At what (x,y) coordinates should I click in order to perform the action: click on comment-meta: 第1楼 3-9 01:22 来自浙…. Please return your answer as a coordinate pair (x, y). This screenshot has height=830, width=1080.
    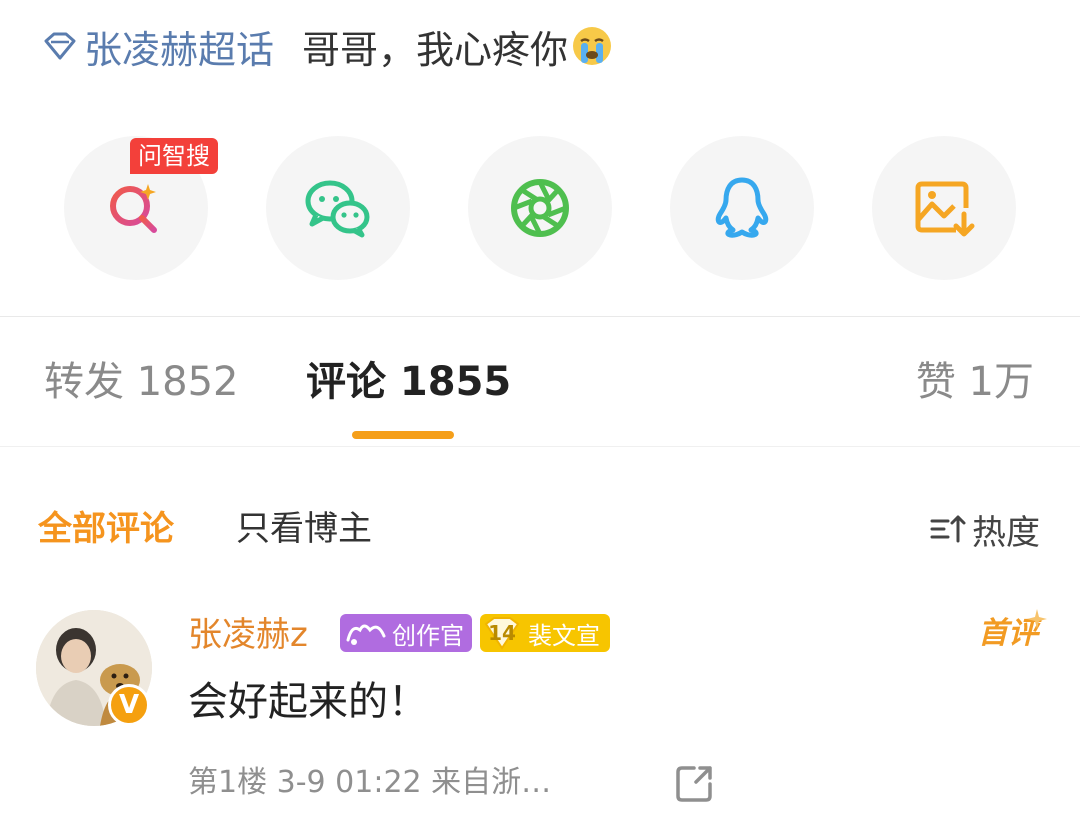
    Looking at the image, I should click on (370, 782).